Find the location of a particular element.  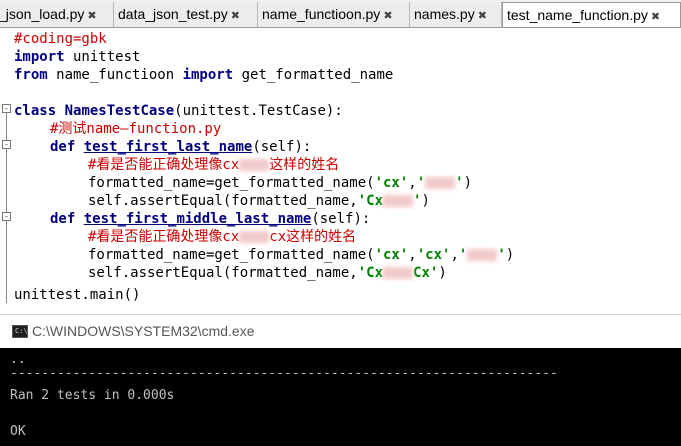

tab-label: test_name_function.py is located at coordinates (577, 15).